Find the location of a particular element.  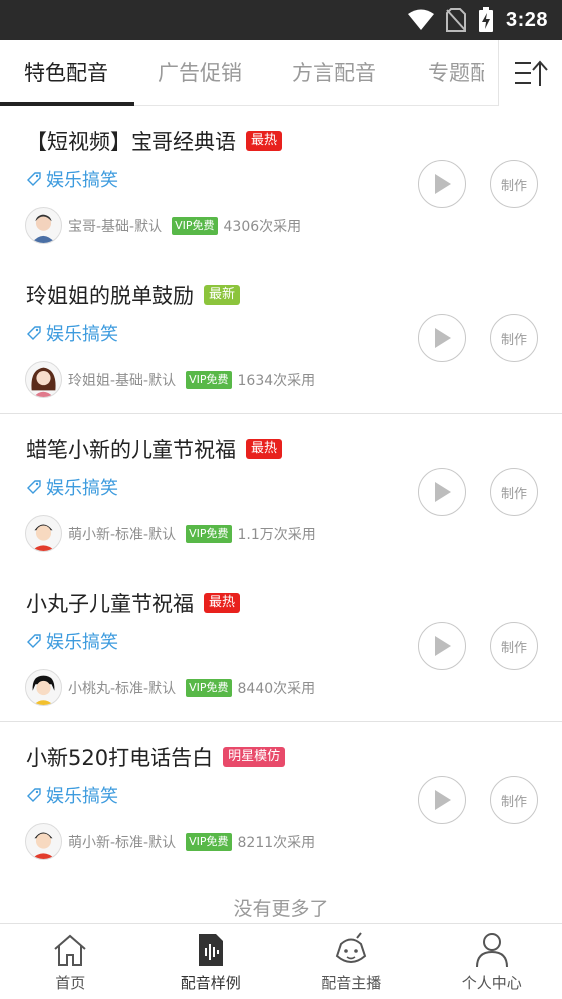

anchor-icon is located at coordinates (351, 947).